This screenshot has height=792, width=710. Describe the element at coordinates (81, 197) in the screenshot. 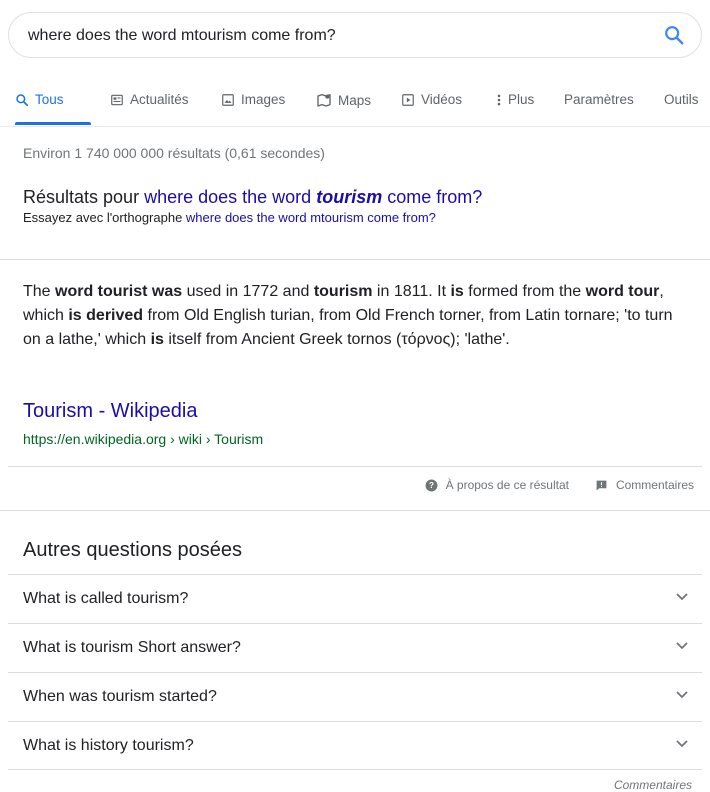

I see `spelling-prefix: Résultats pour` at that location.